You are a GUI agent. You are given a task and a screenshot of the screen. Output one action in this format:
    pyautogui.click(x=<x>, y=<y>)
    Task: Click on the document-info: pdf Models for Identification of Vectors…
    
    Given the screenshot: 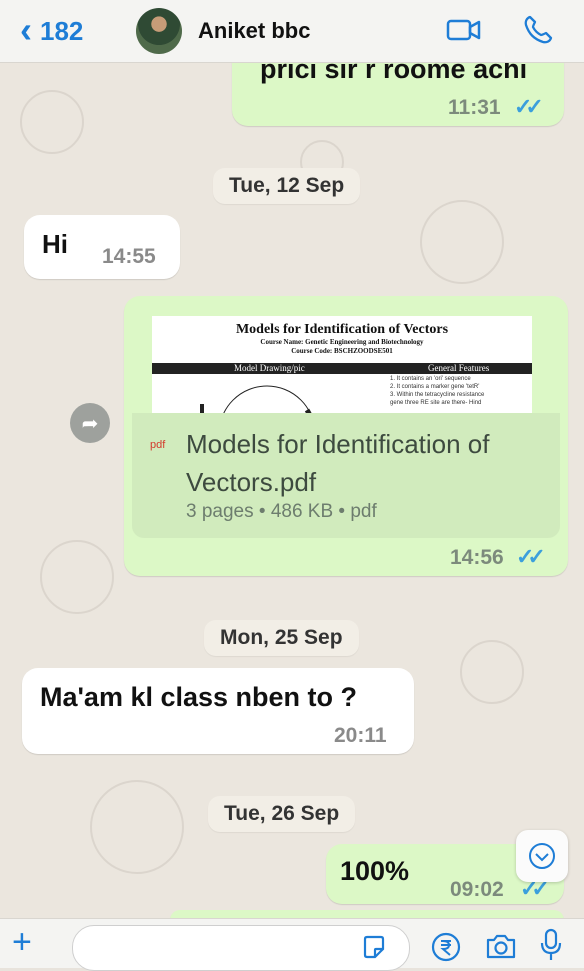 What is the action you would take?
    pyautogui.click(x=346, y=475)
    